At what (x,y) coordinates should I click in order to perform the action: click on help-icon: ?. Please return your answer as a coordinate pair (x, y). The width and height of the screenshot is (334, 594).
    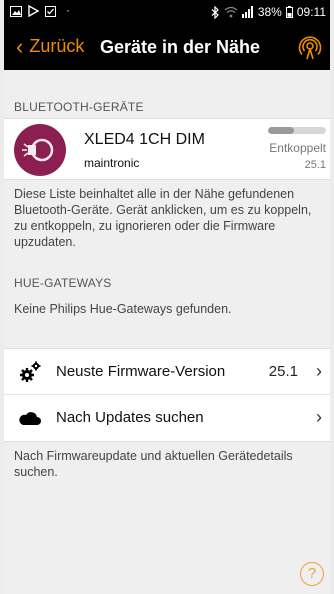
    Looking at the image, I should click on (312, 574).